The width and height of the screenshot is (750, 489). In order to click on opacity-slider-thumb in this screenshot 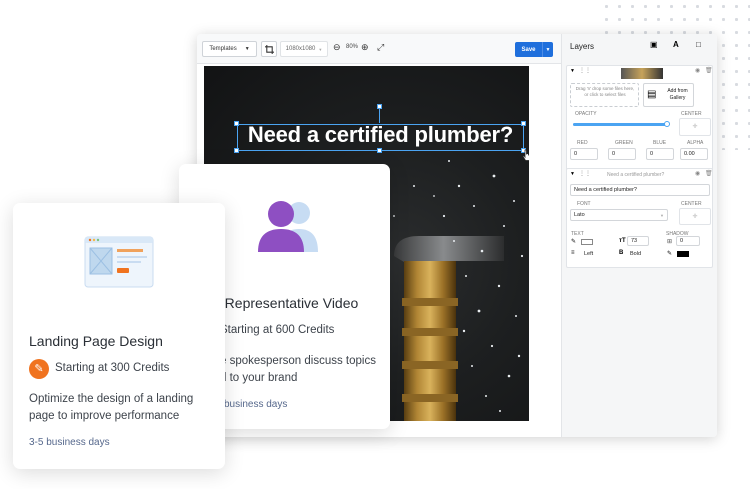, I will do `click(667, 124)`.